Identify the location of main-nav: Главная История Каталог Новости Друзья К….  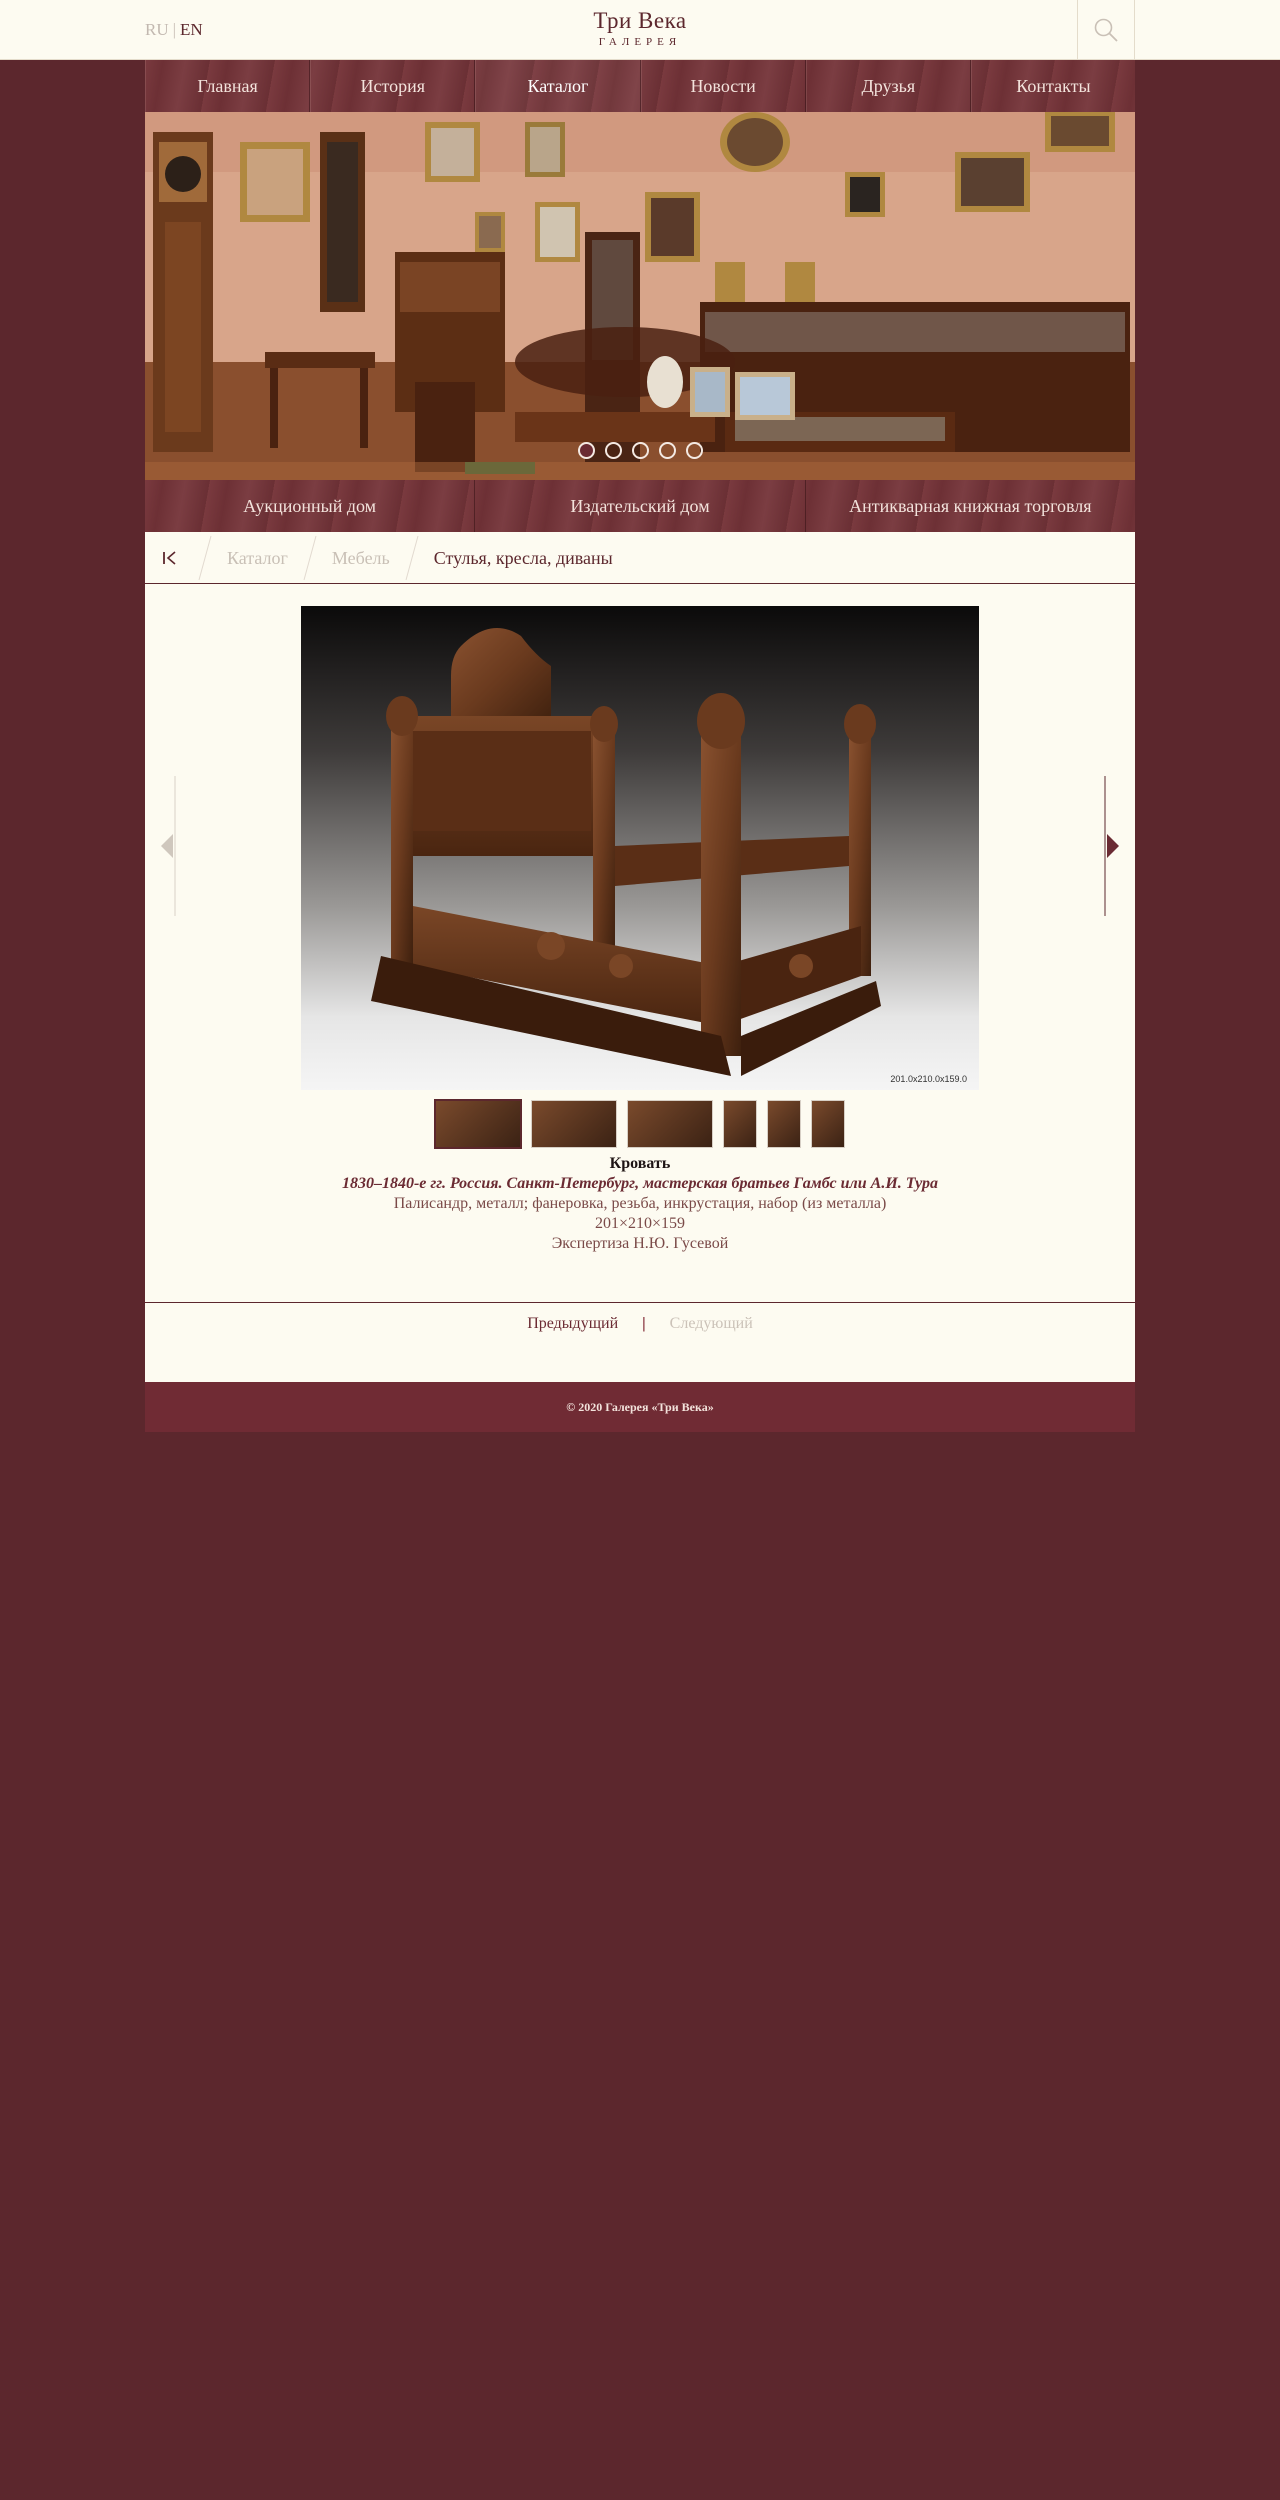
(640, 86).